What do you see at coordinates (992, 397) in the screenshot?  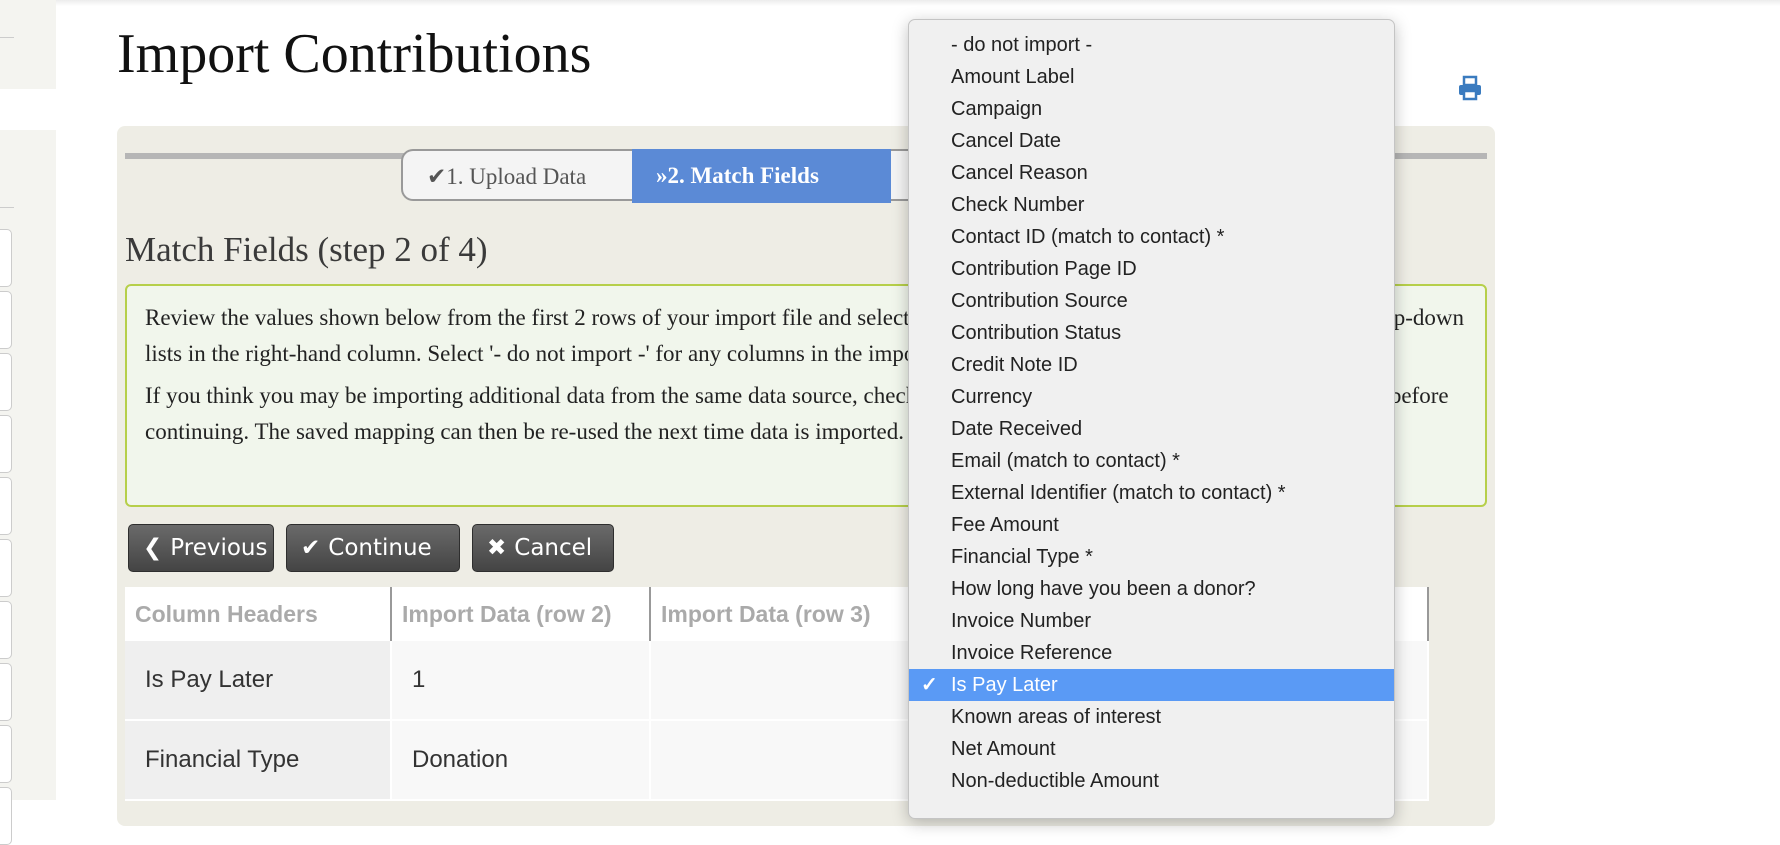 I see `option-label: Currency` at bounding box center [992, 397].